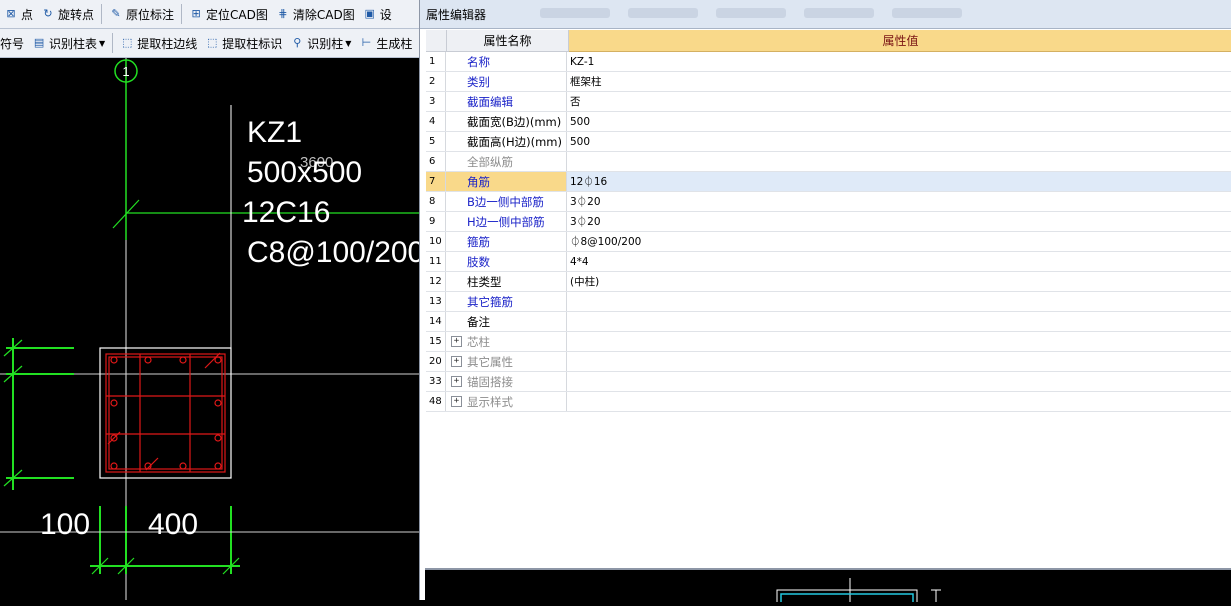  Describe the element at coordinates (196, 13) in the screenshot. I see `locate-icon: ⊞` at that location.